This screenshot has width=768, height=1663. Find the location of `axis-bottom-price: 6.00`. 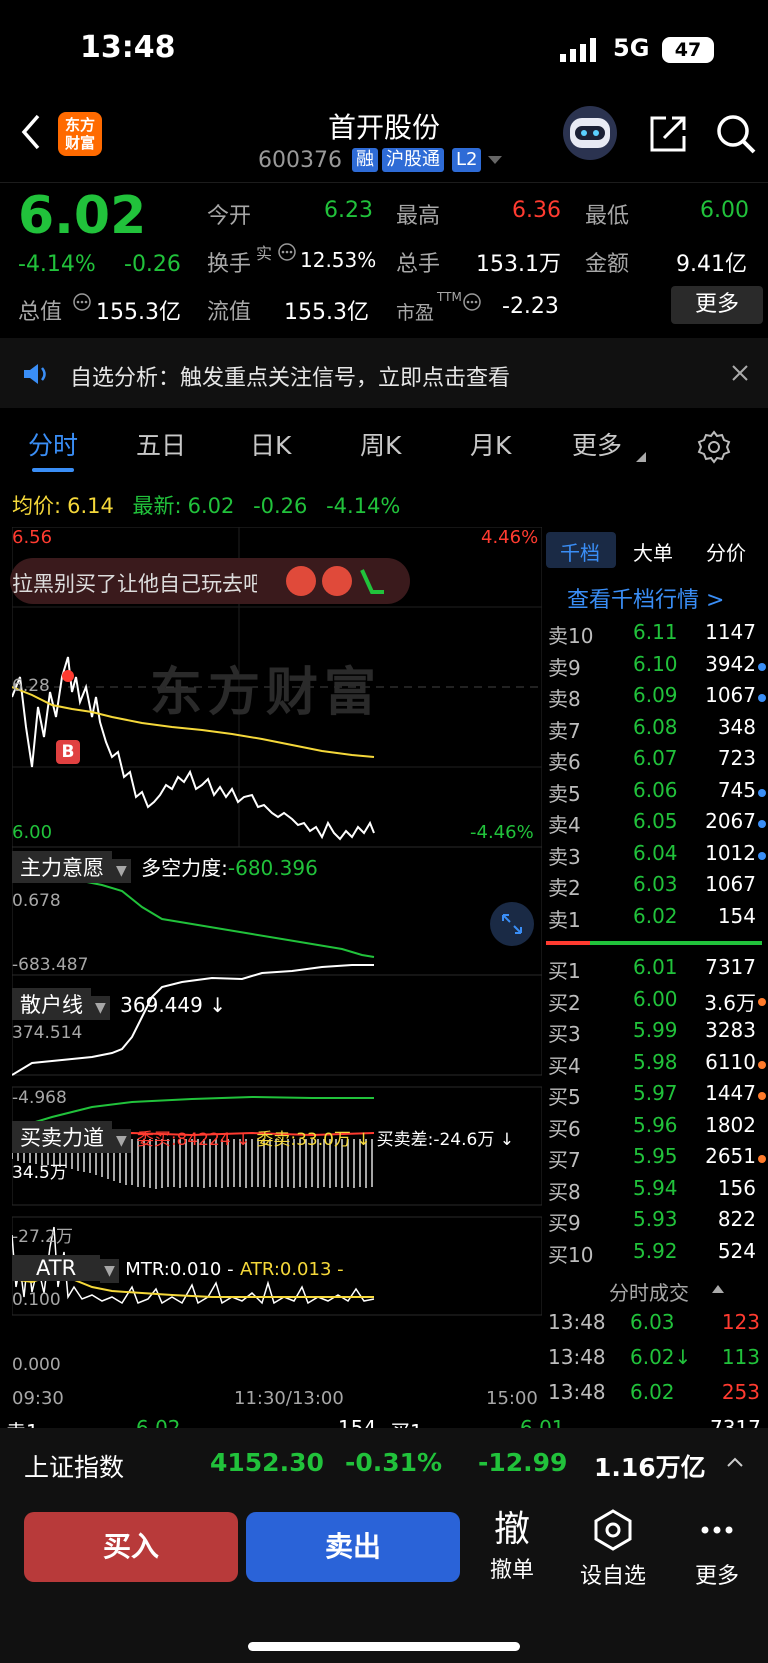

axis-bottom-price: 6.00 is located at coordinates (32, 832).